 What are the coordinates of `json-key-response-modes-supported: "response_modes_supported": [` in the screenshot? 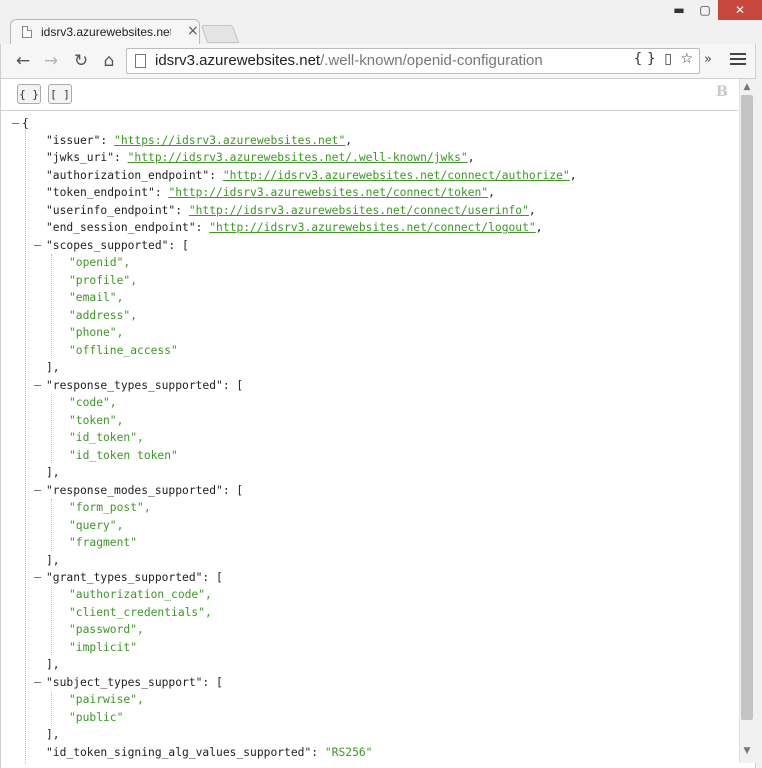 It's located at (145, 490).